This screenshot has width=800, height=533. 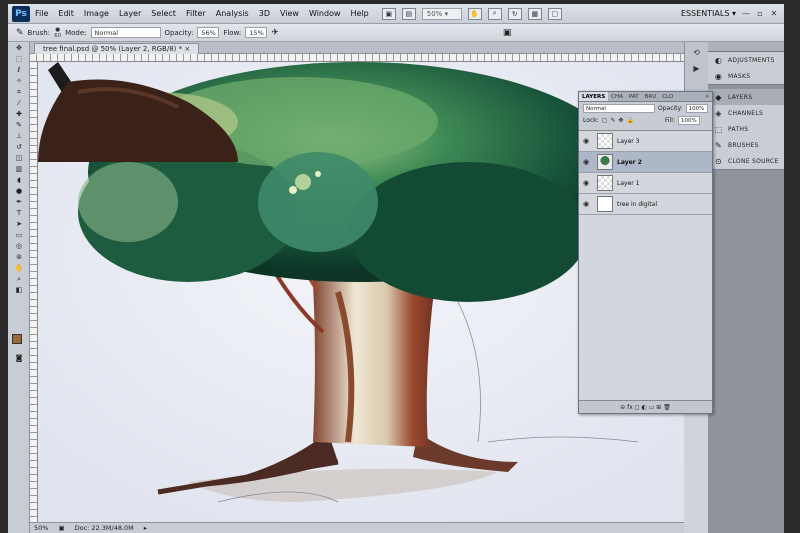 What do you see at coordinates (275, 33) in the screenshot?
I see `airbrush-icon: ✈` at bounding box center [275, 33].